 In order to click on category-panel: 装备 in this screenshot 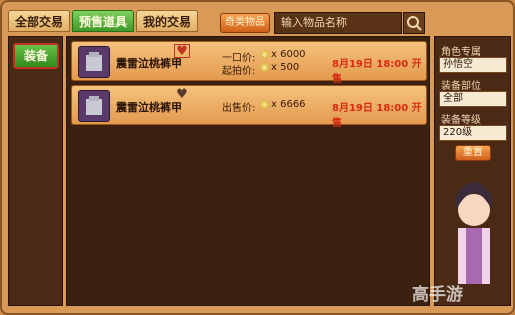, I will do `click(35, 171)`.